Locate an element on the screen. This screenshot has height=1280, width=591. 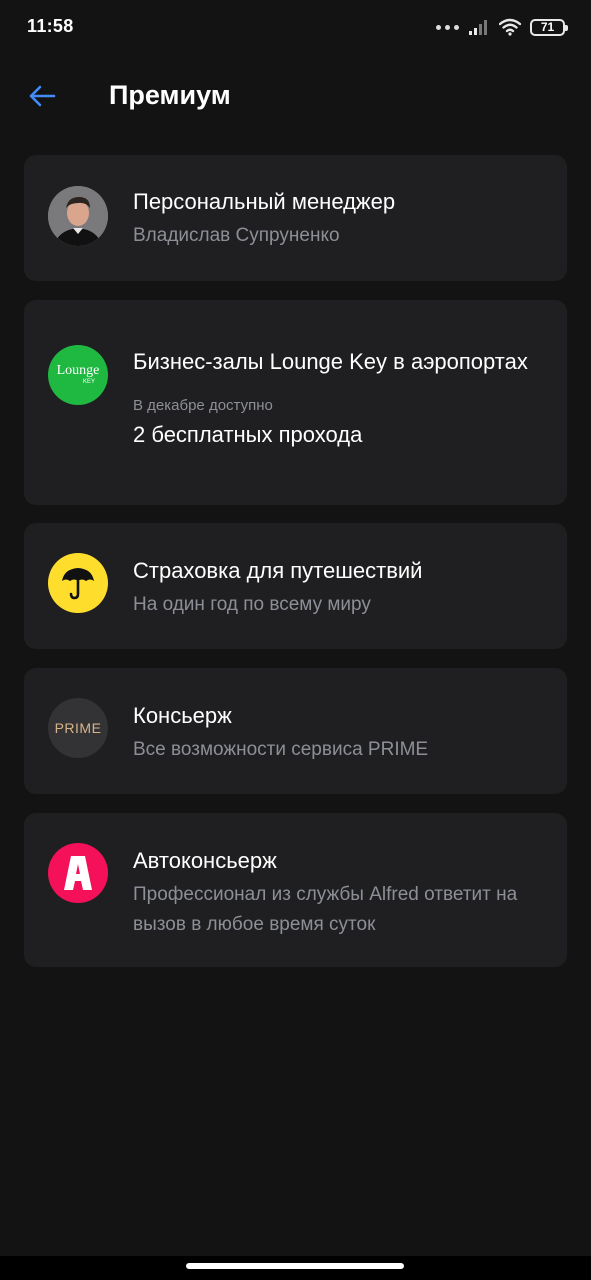
lounge-key-logo: Lounge KEY is located at coordinates (78, 375).